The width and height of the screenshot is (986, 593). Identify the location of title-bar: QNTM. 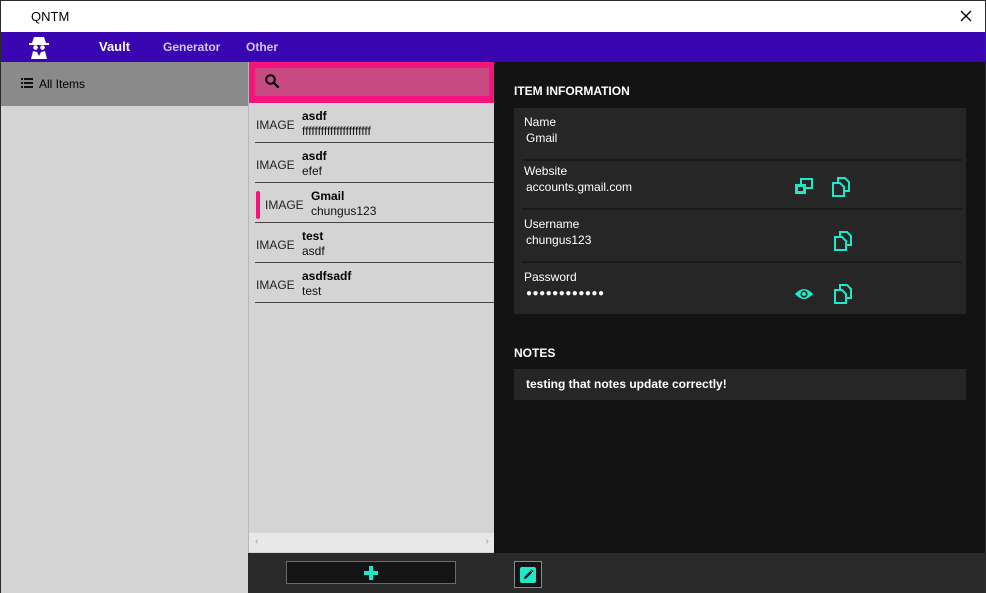
(493, 16).